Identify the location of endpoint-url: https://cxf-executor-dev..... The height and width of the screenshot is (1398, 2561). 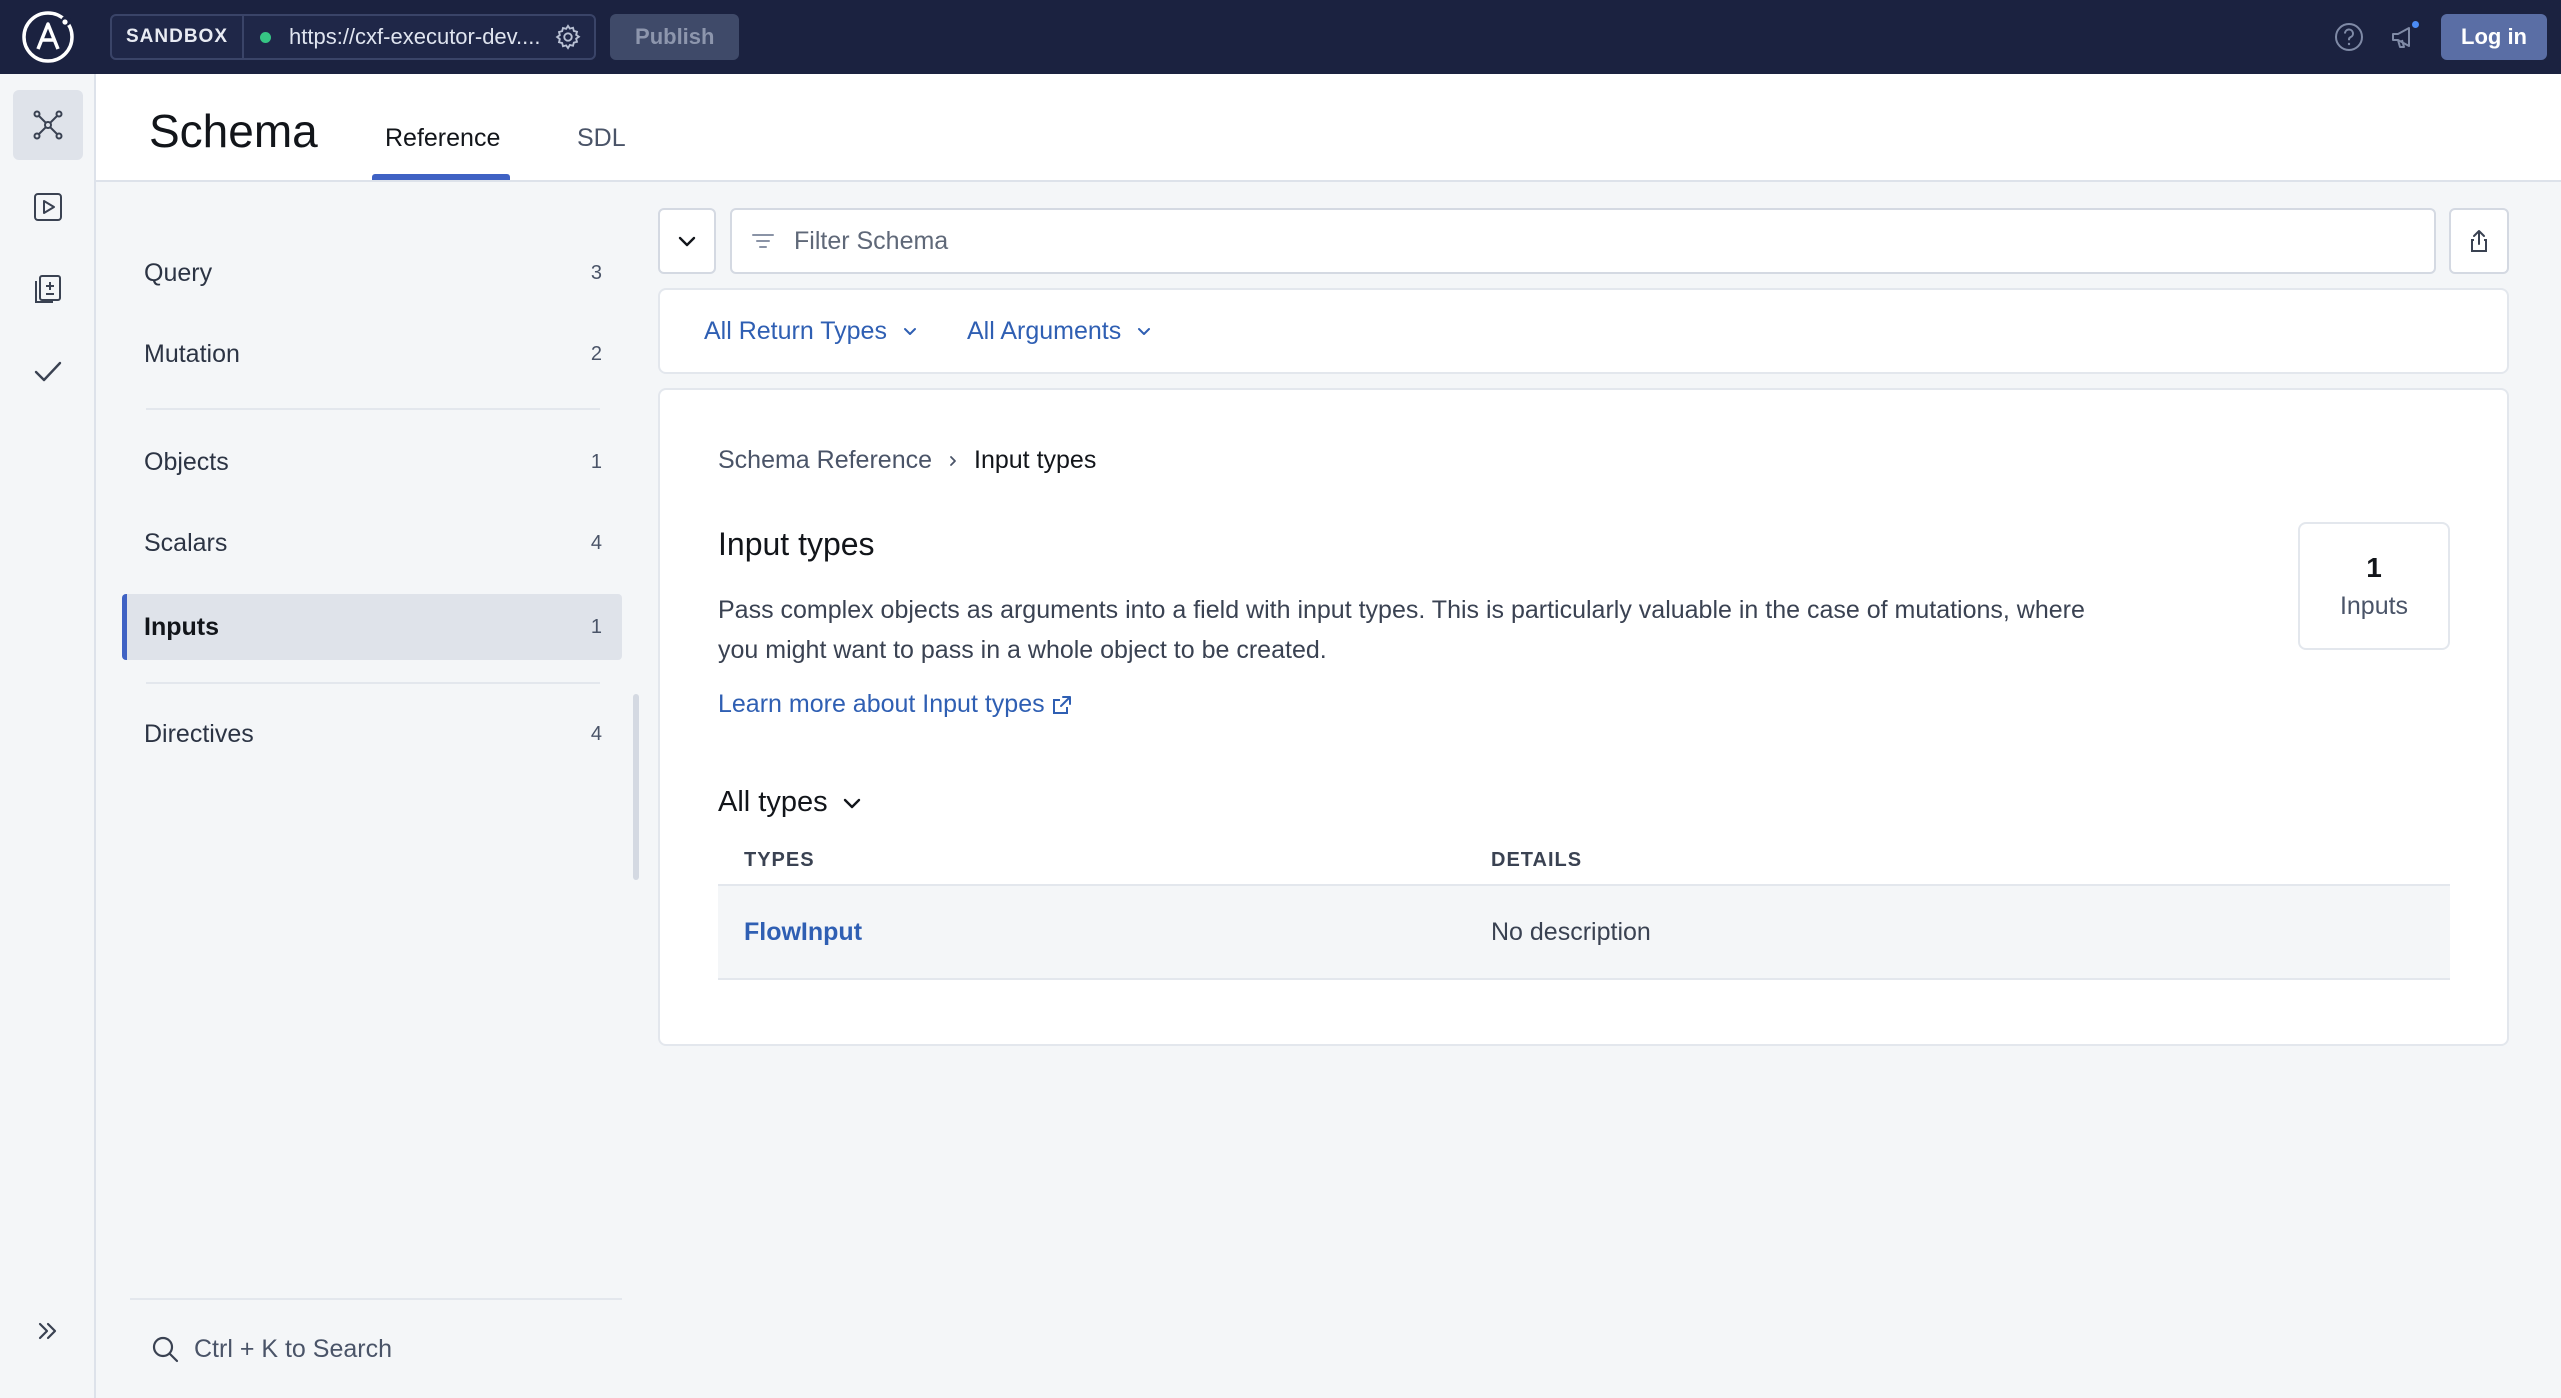
(419, 37).